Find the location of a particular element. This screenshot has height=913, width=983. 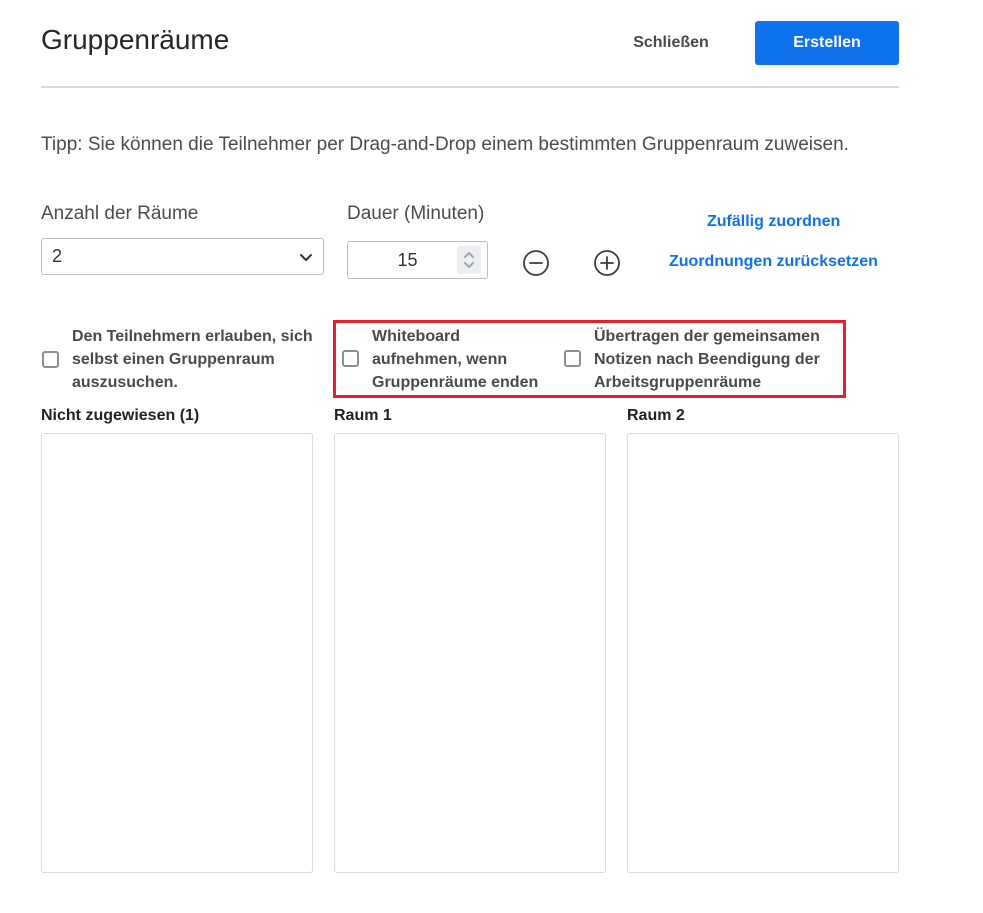

room-1-drop-zone is located at coordinates (470, 653).